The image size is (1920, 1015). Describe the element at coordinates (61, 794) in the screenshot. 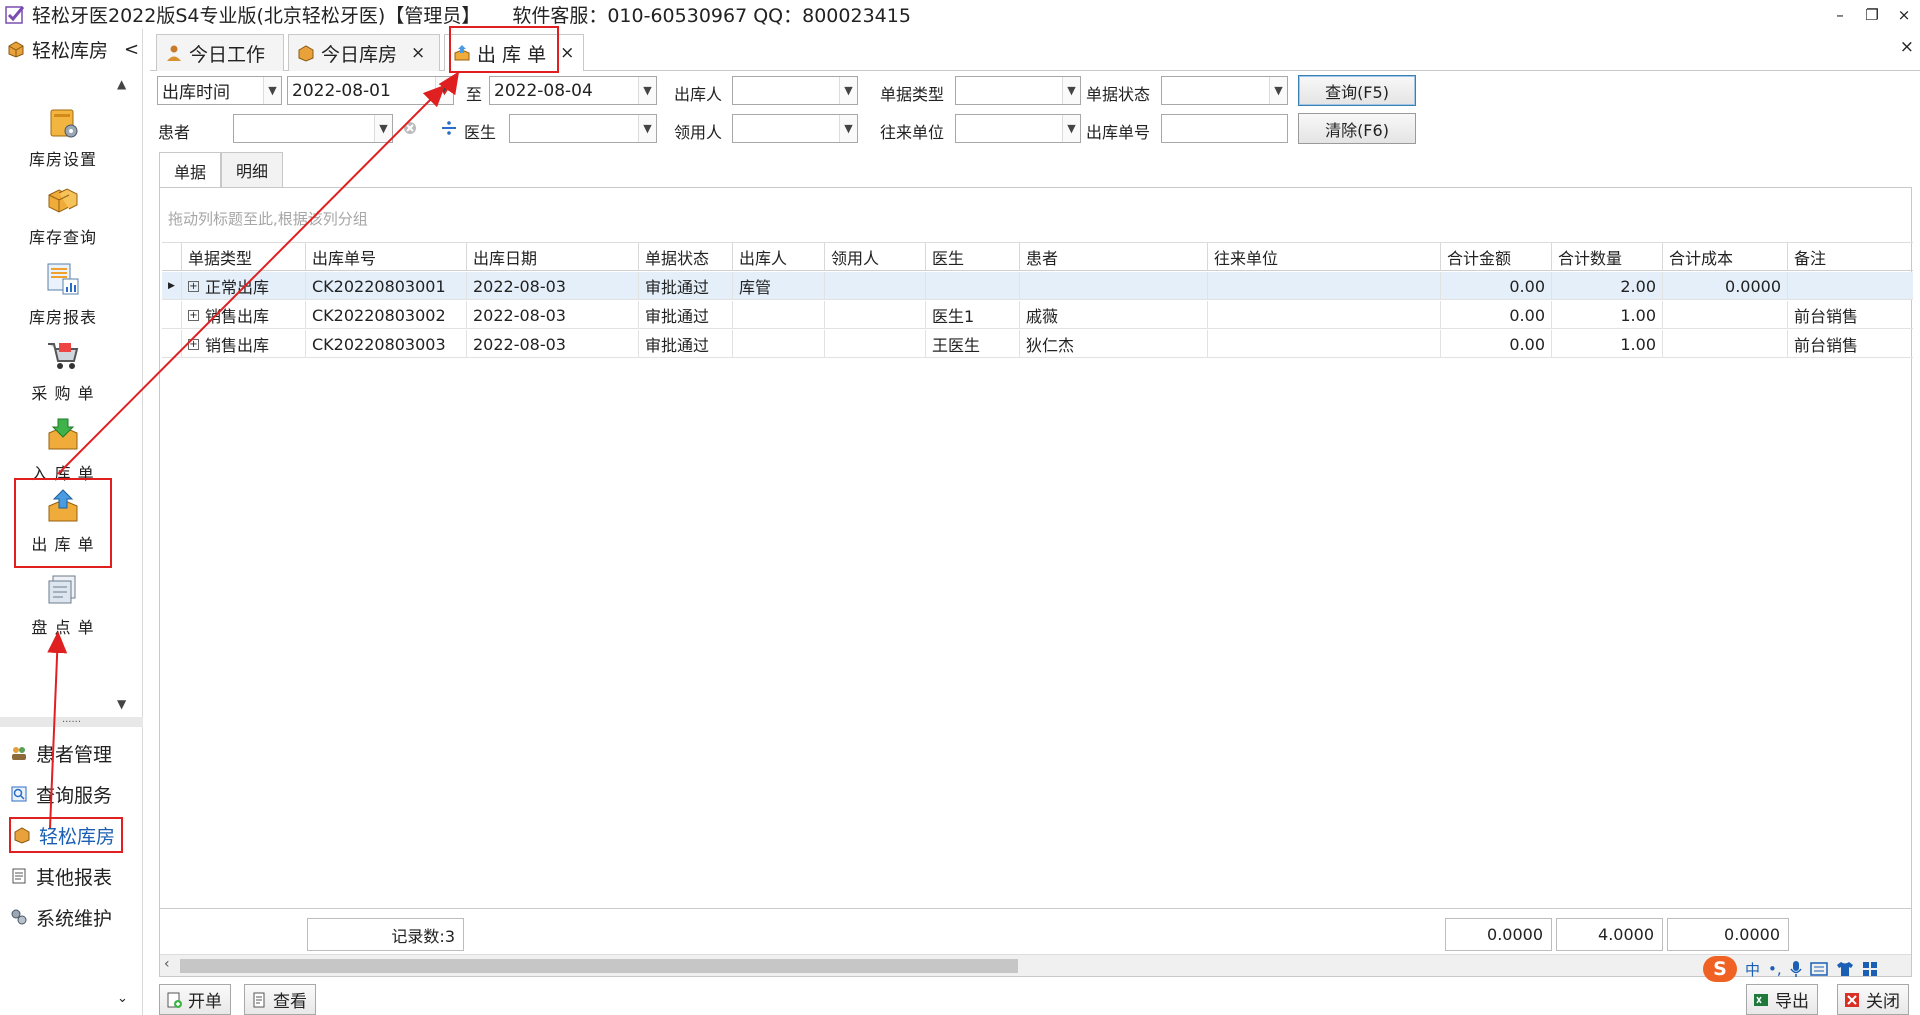

I see `group-query-service: 查询服务` at that location.